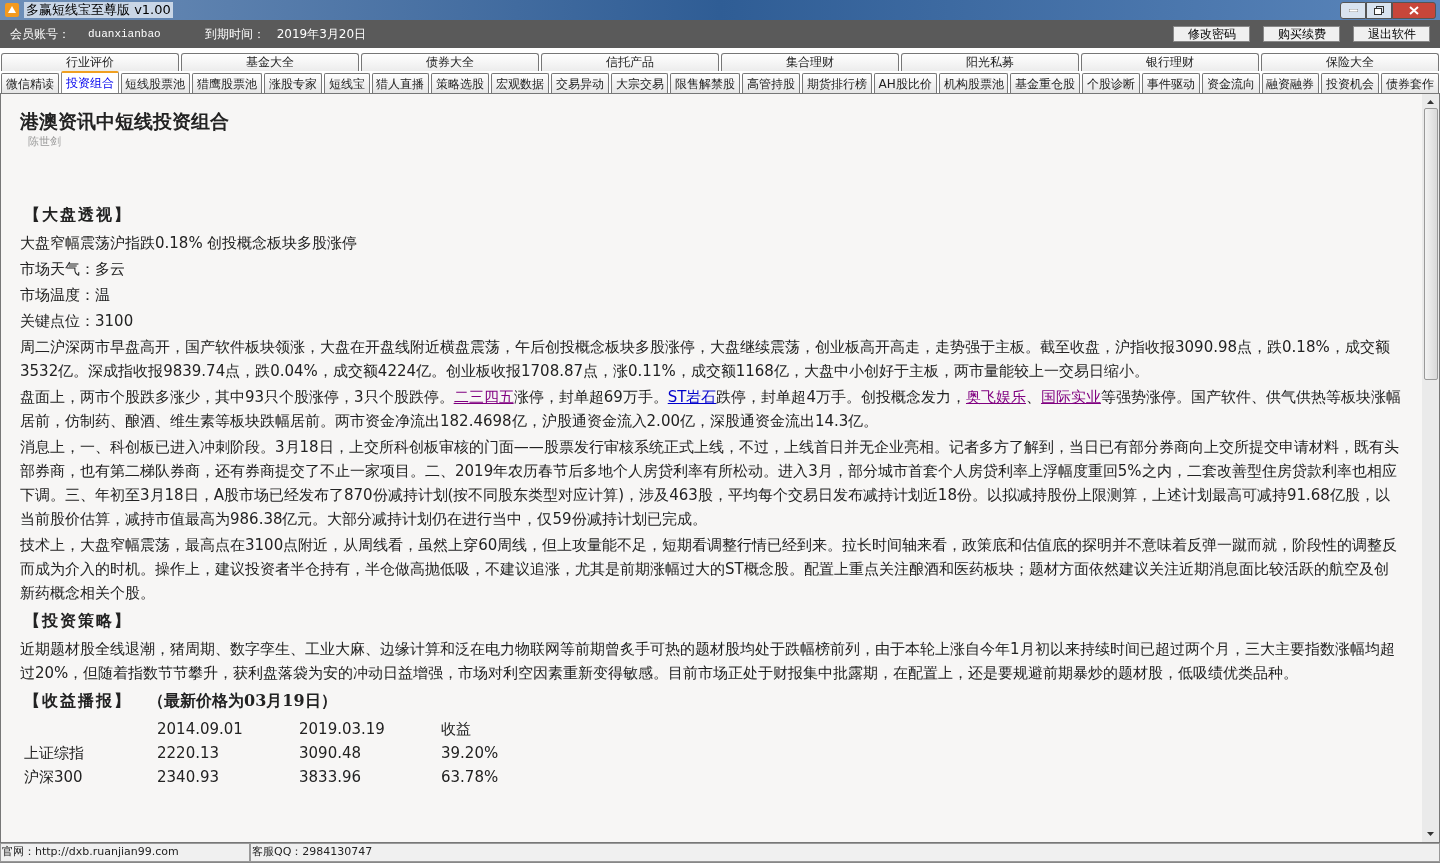 This screenshot has height=863, width=1440. I want to click on tab: 债券套作, so click(1410, 83).